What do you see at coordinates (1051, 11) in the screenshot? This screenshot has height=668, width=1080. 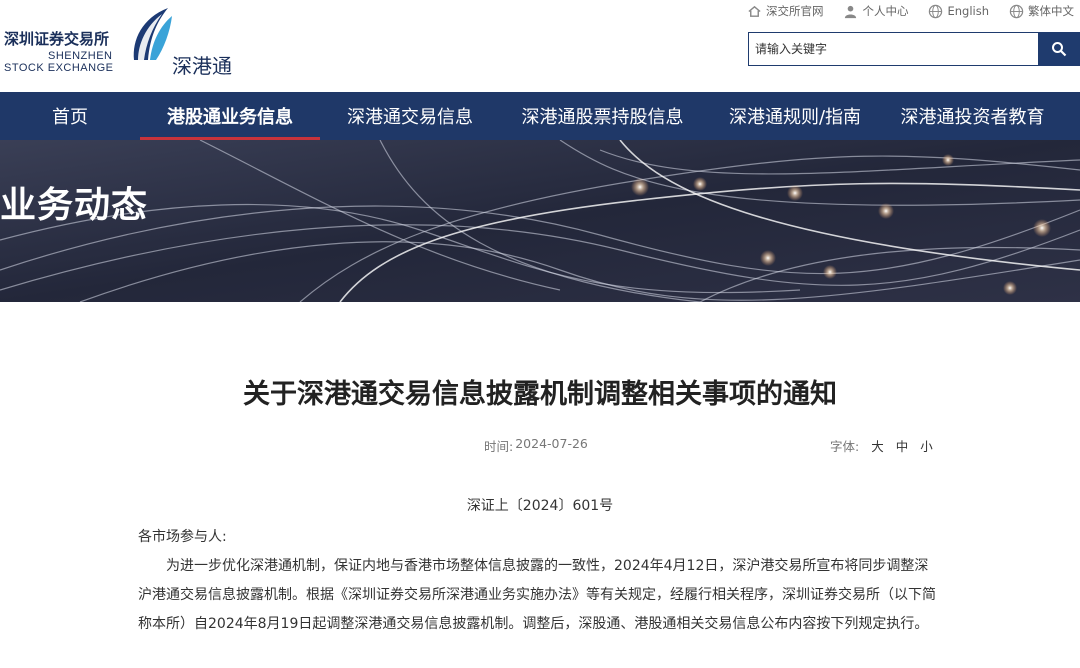 I see `toplink-label: 繁体中文` at bounding box center [1051, 11].